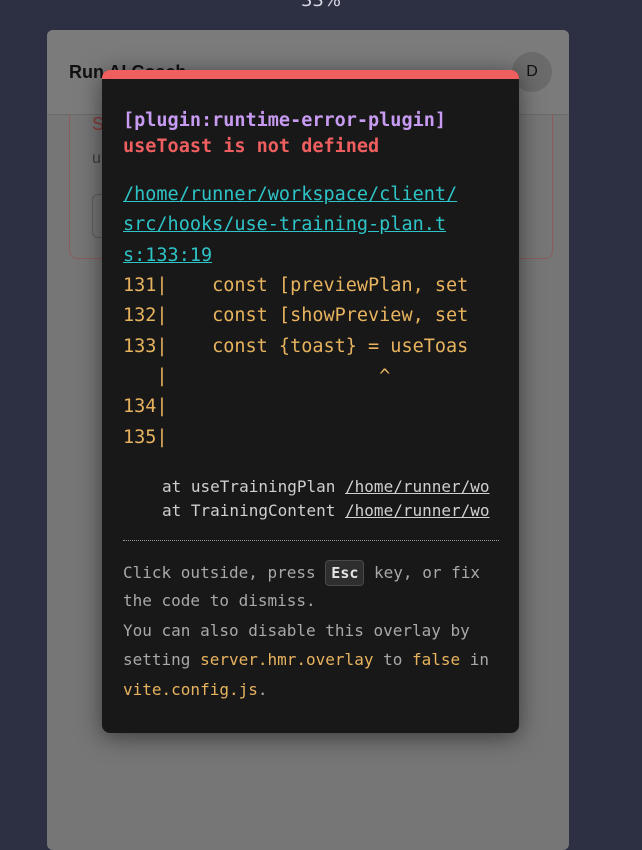 This screenshot has height=850, width=642. Describe the element at coordinates (392, 659) in the screenshot. I see `tip-text: to` at that location.